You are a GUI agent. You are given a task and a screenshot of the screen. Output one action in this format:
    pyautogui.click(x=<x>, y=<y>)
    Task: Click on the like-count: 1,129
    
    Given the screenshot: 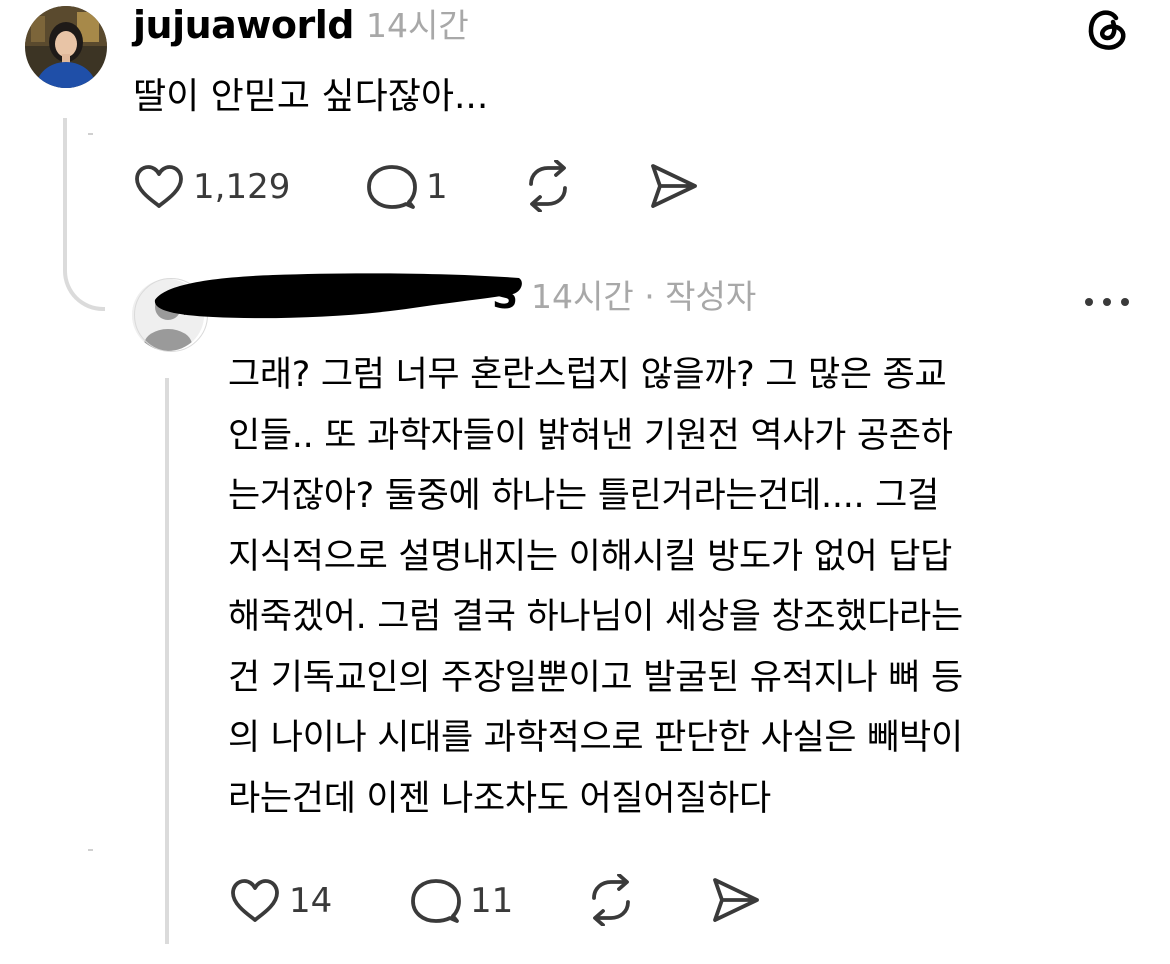 What is the action you would take?
    pyautogui.click(x=242, y=187)
    